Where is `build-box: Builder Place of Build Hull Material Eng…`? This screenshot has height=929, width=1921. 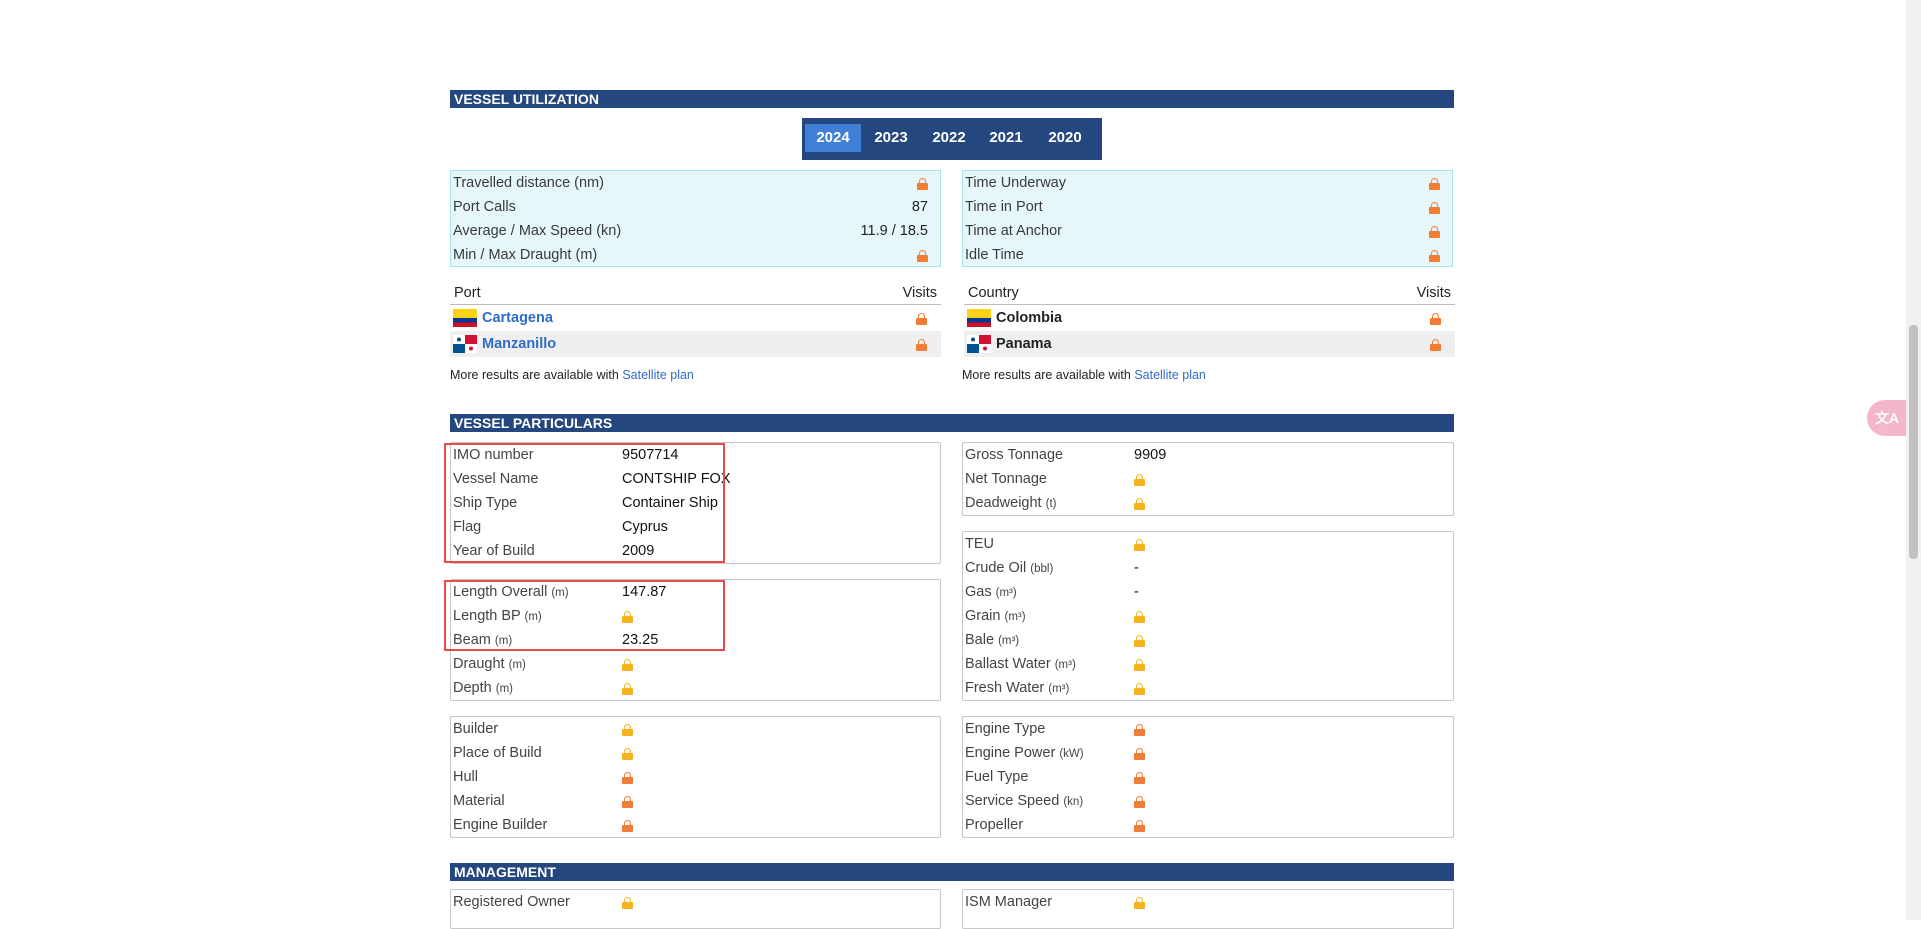 build-box: Builder Place of Build Hull Material Eng… is located at coordinates (695, 777).